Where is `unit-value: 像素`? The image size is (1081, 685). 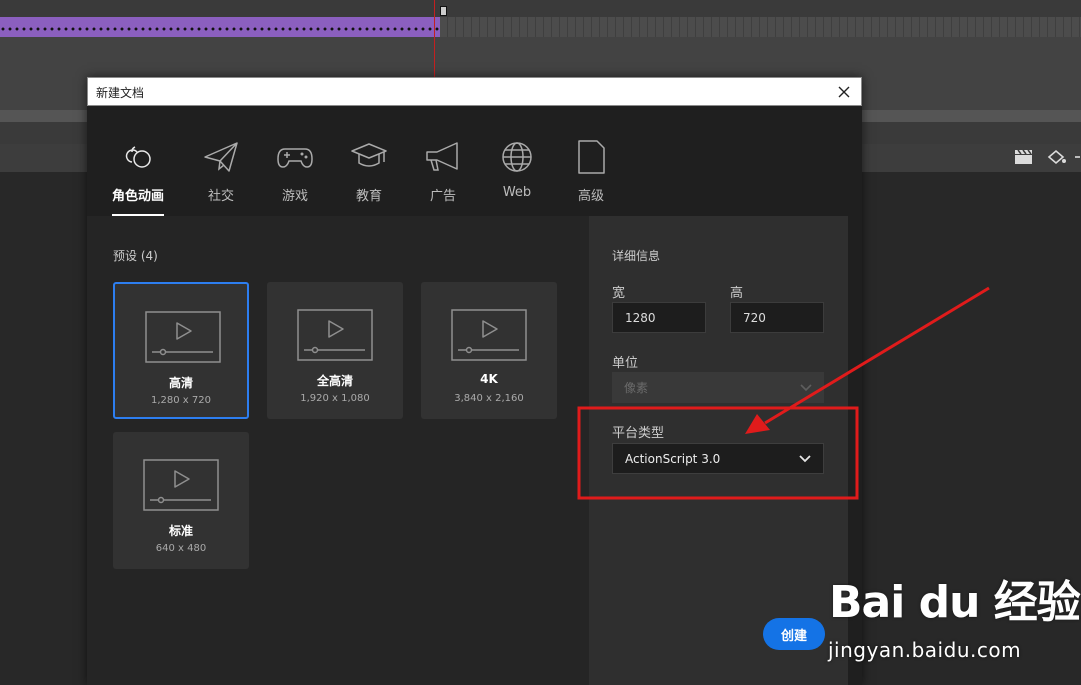 unit-value: 像素 is located at coordinates (636, 388).